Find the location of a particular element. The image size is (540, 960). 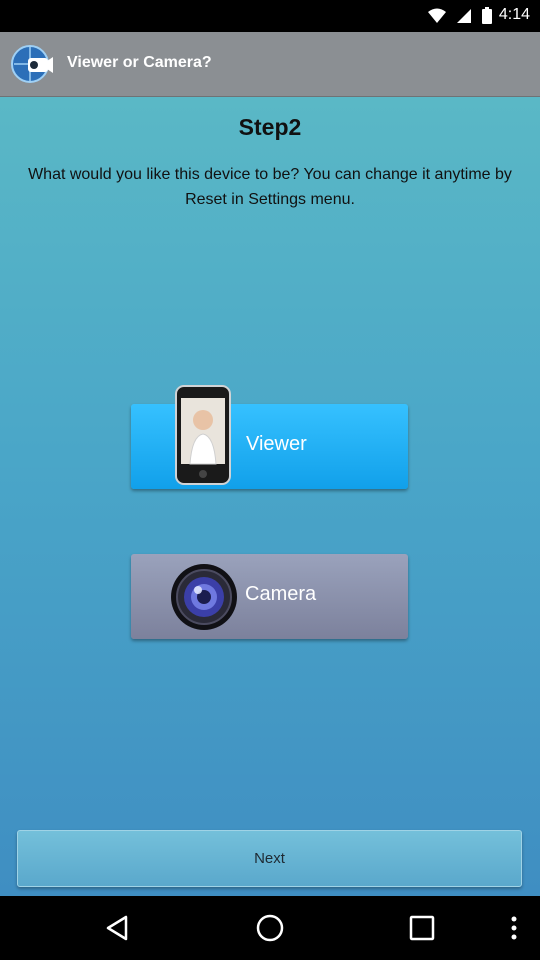

home-icon is located at coordinates (270, 928).